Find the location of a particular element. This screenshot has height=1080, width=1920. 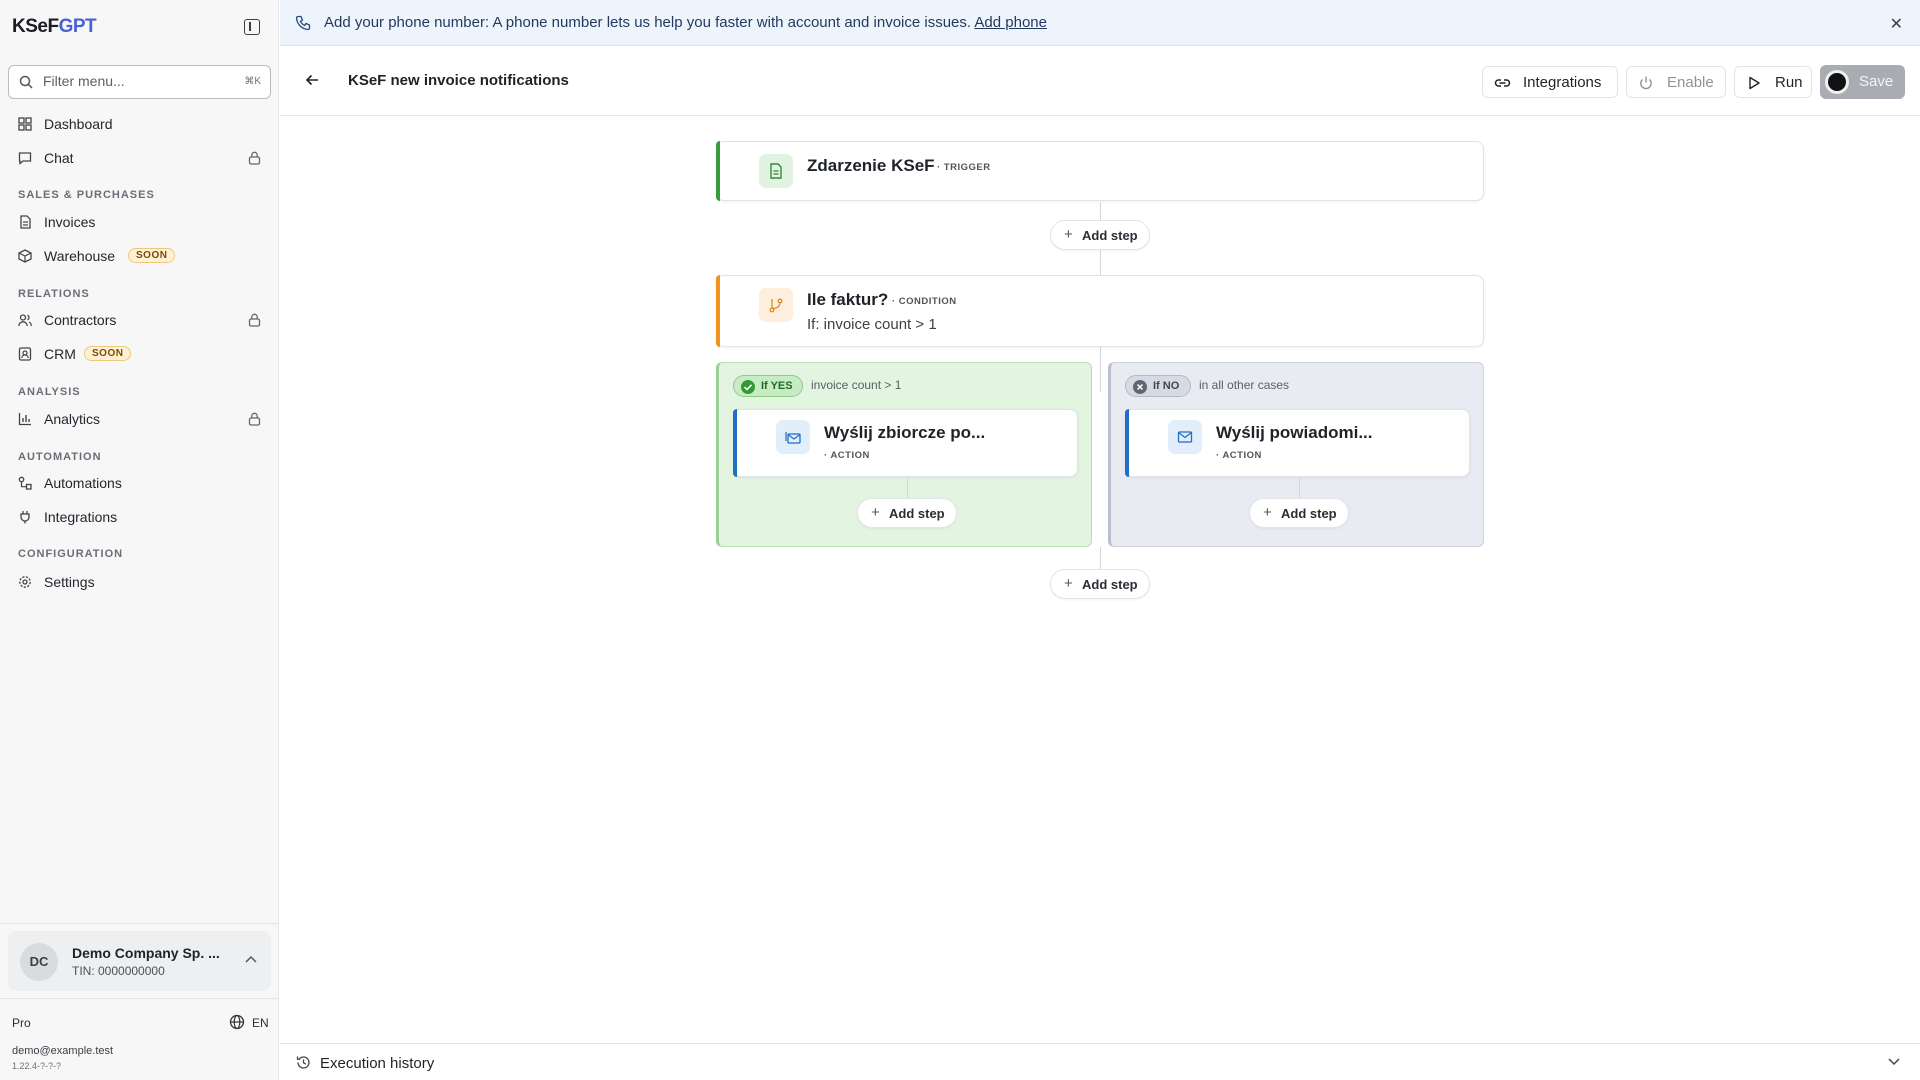

sidebar-toggle-icon is located at coordinates (252, 27).